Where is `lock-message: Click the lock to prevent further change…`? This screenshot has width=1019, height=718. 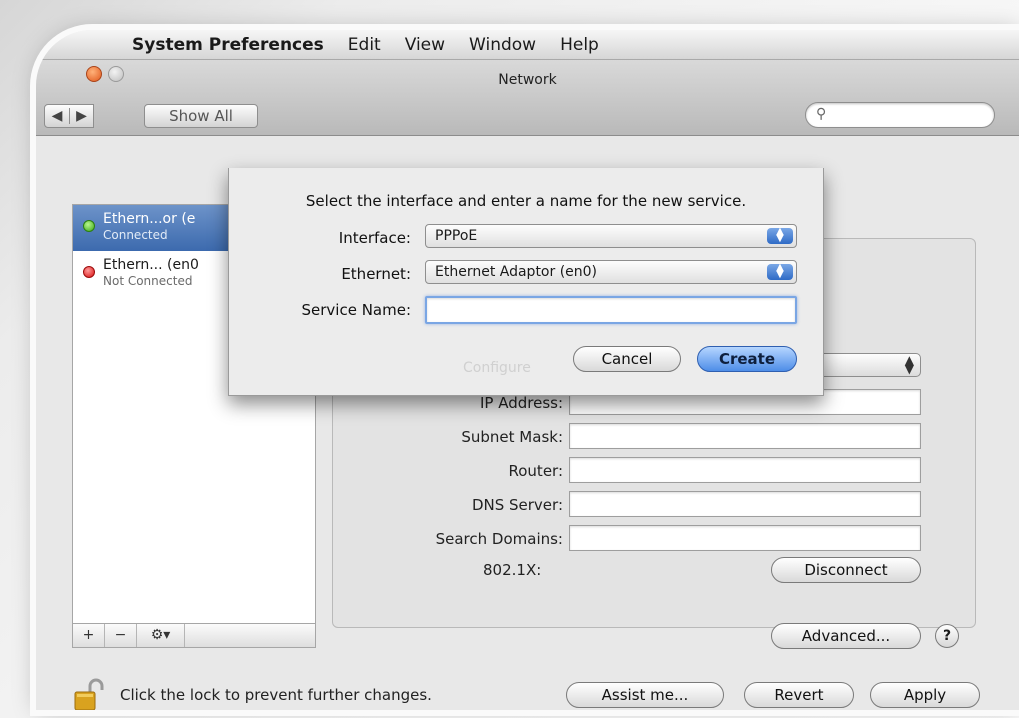
lock-message: Click the lock to prevent further change… is located at coordinates (276, 695).